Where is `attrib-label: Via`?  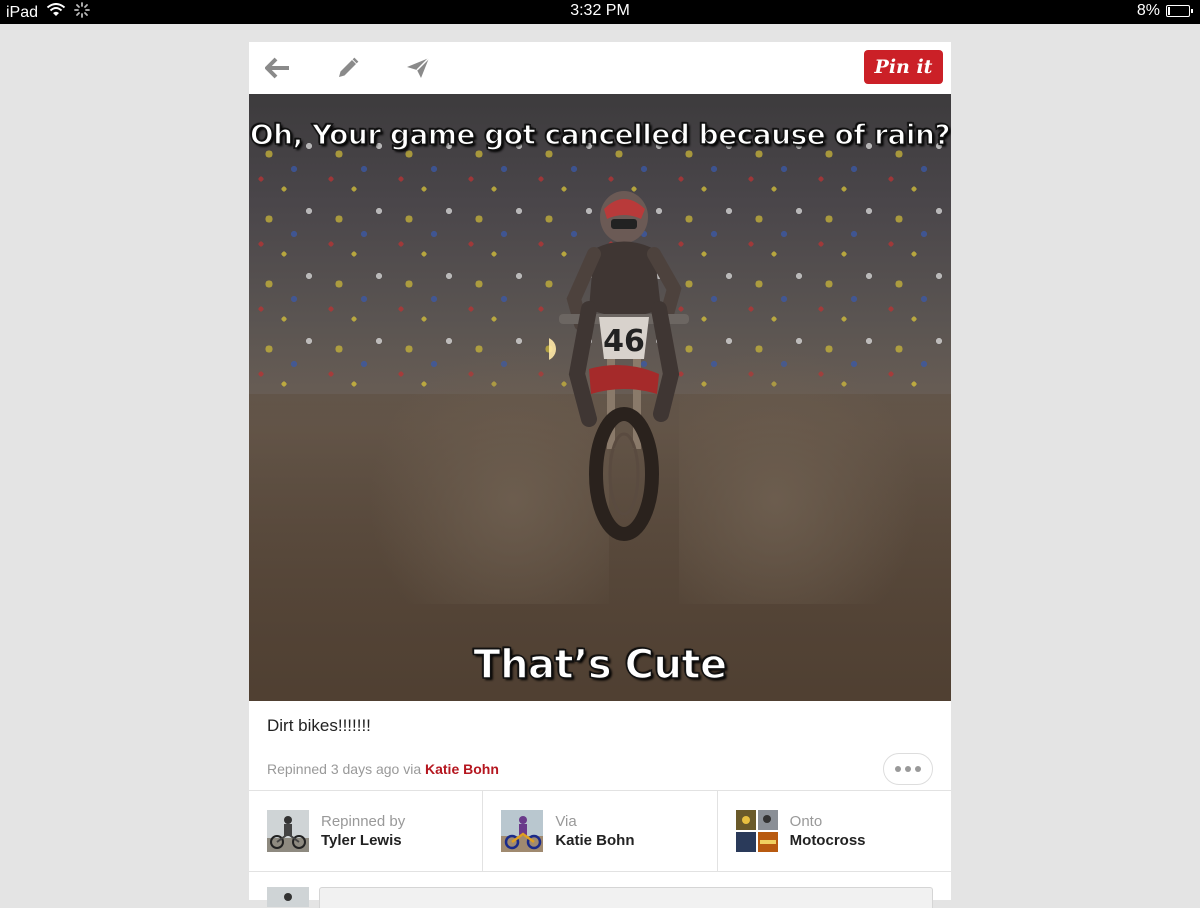
attrib-label: Via is located at coordinates (566, 821).